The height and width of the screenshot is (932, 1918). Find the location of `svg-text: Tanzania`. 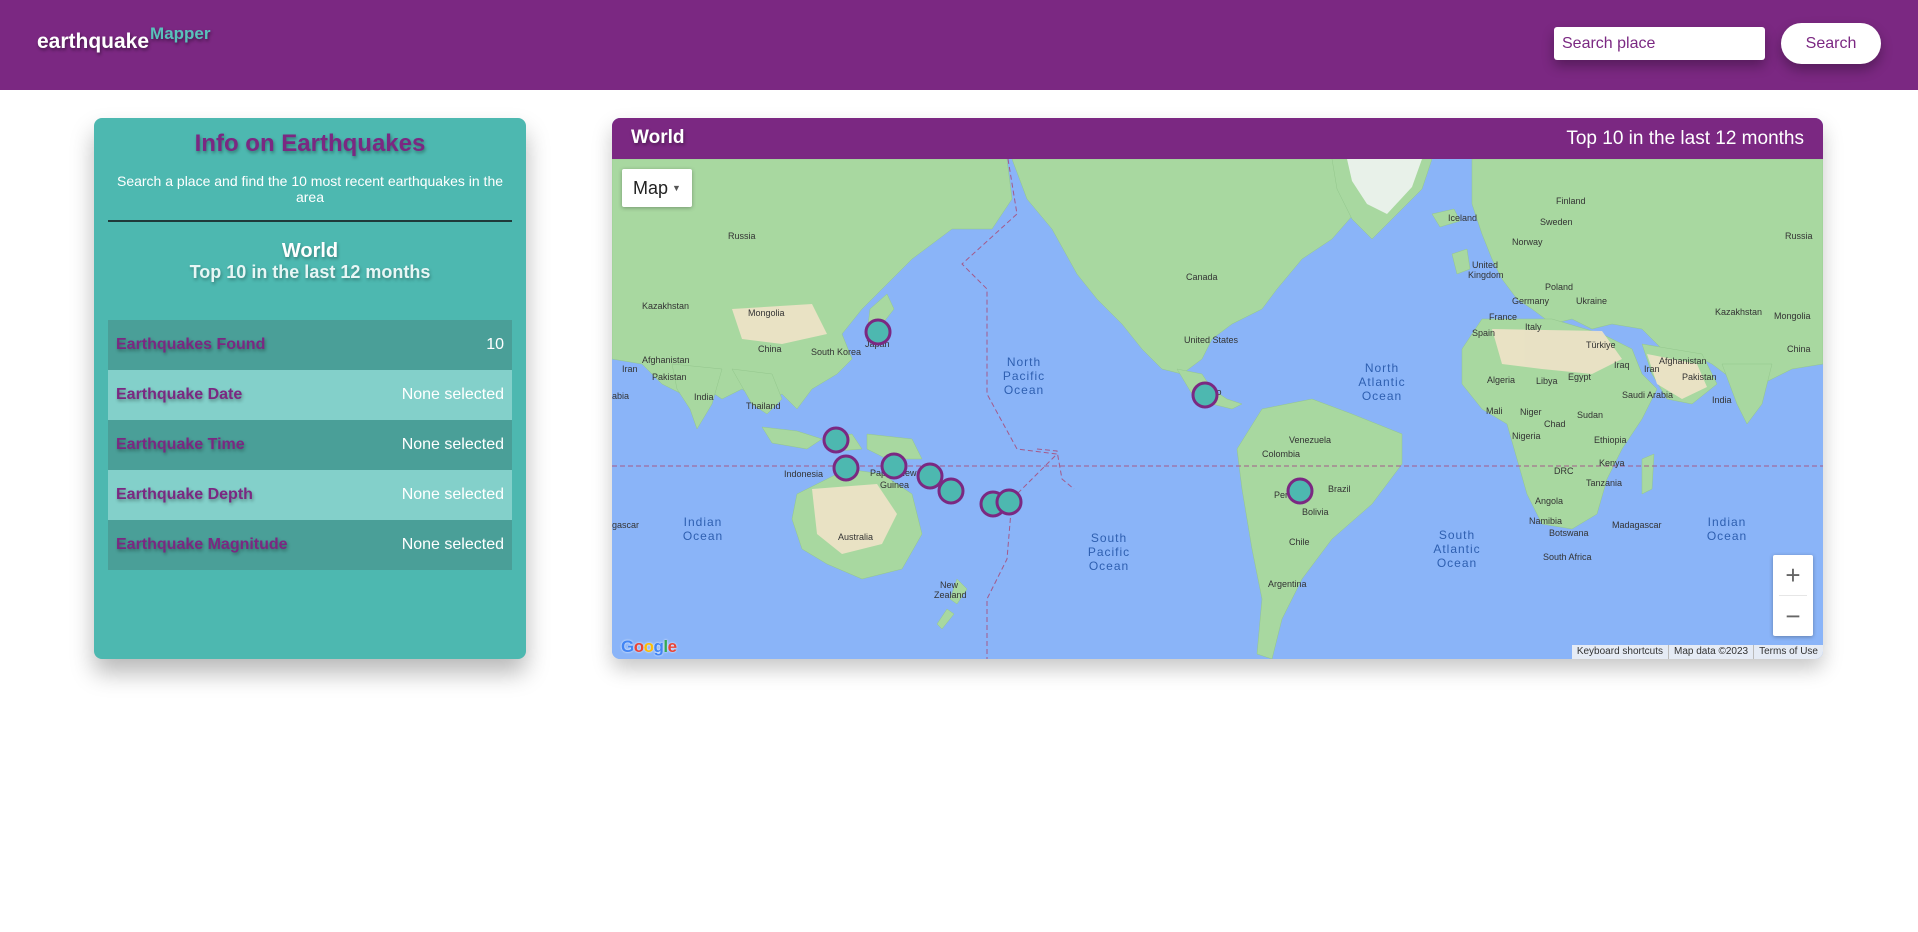

svg-text: Tanzania is located at coordinates (1604, 483).